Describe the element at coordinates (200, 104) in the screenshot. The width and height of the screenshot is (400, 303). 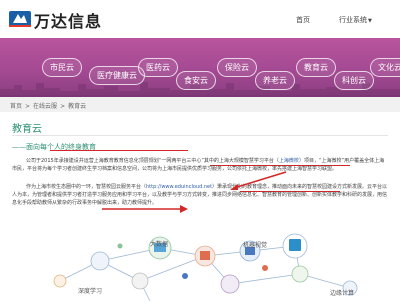
I see `breadcrumb: 首页 > 在线云服 > 教育云` at that location.